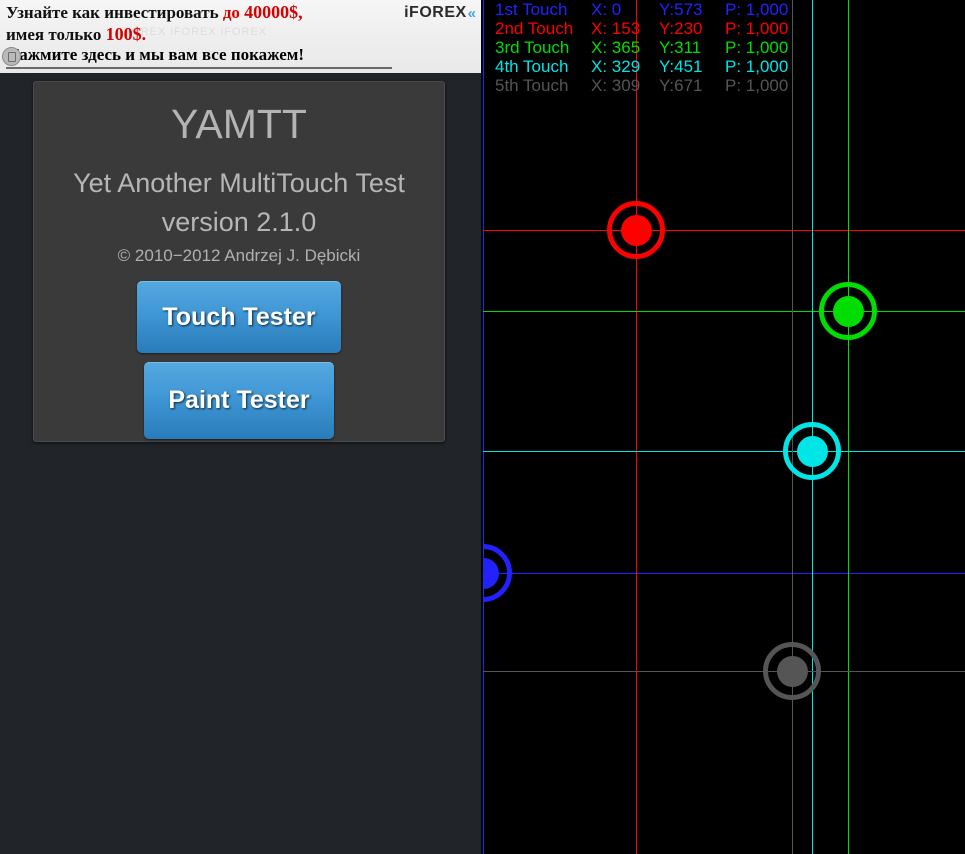 The image size is (965, 854). What do you see at coordinates (532, 85) in the screenshot?
I see `touch-label: 5th Touch` at bounding box center [532, 85].